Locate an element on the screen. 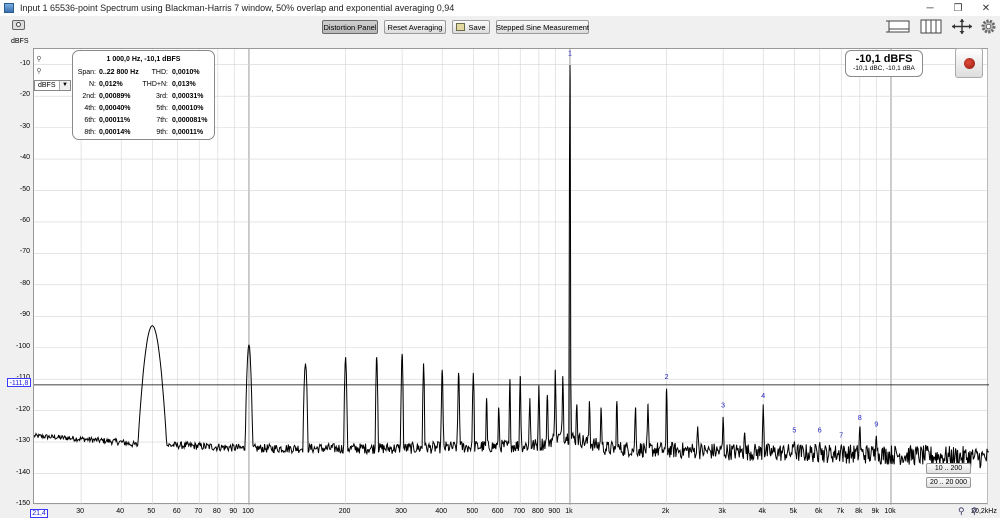  distortion-value: 0,00014% is located at coordinates (115, 132).